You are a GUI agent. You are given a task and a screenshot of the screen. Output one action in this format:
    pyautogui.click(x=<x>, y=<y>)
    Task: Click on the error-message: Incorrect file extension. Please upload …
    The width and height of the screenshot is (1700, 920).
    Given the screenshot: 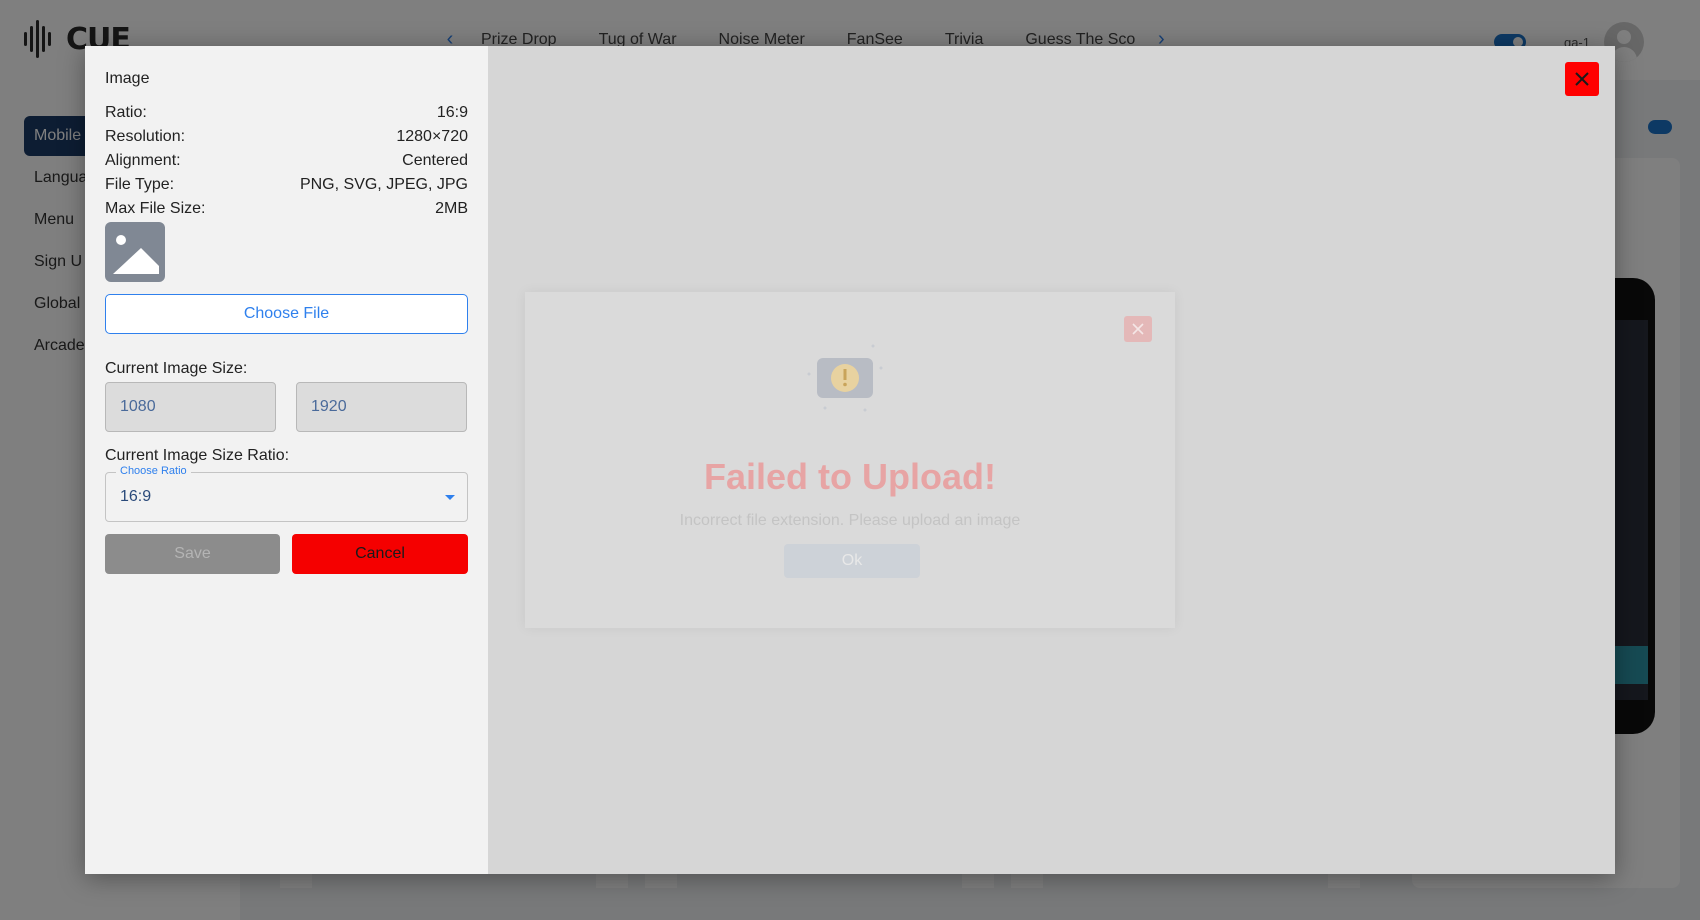 What is the action you would take?
    pyautogui.click(x=850, y=520)
    